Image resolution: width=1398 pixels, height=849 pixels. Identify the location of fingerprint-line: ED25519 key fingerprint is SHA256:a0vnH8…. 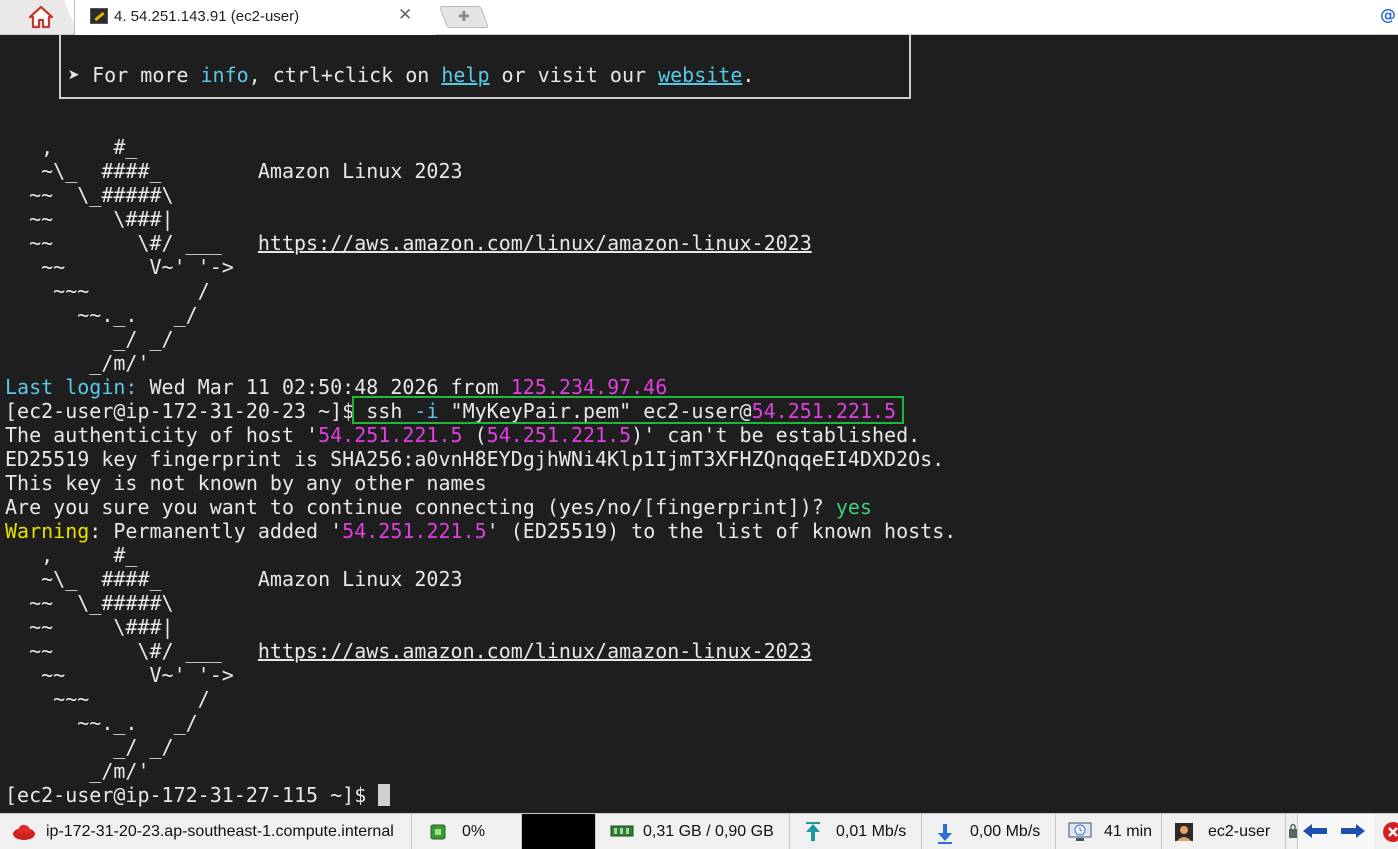
(475, 459).